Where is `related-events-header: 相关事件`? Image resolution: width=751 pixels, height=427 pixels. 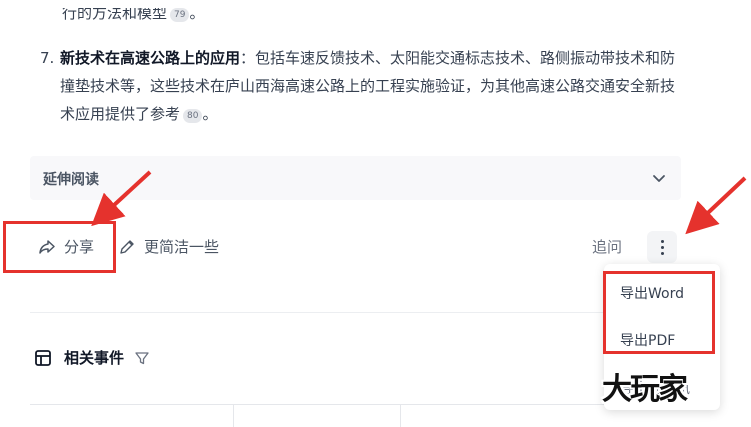
related-events-header: 相关事件 is located at coordinates (92, 357).